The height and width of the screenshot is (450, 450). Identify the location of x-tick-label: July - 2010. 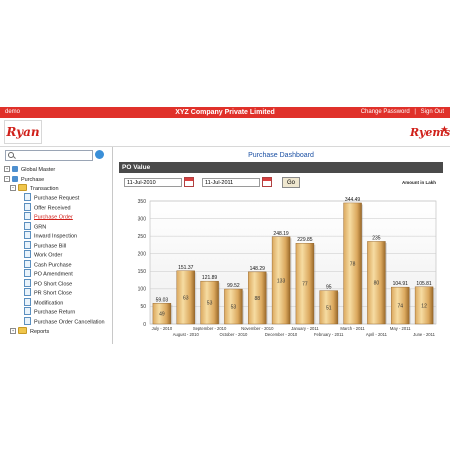
(162, 328).